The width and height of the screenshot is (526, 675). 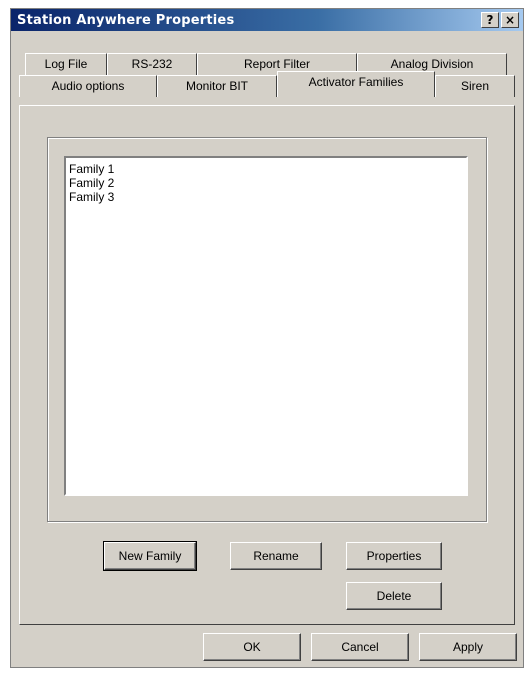 What do you see at coordinates (276, 556) in the screenshot?
I see `rename-button: Rename` at bounding box center [276, 556].